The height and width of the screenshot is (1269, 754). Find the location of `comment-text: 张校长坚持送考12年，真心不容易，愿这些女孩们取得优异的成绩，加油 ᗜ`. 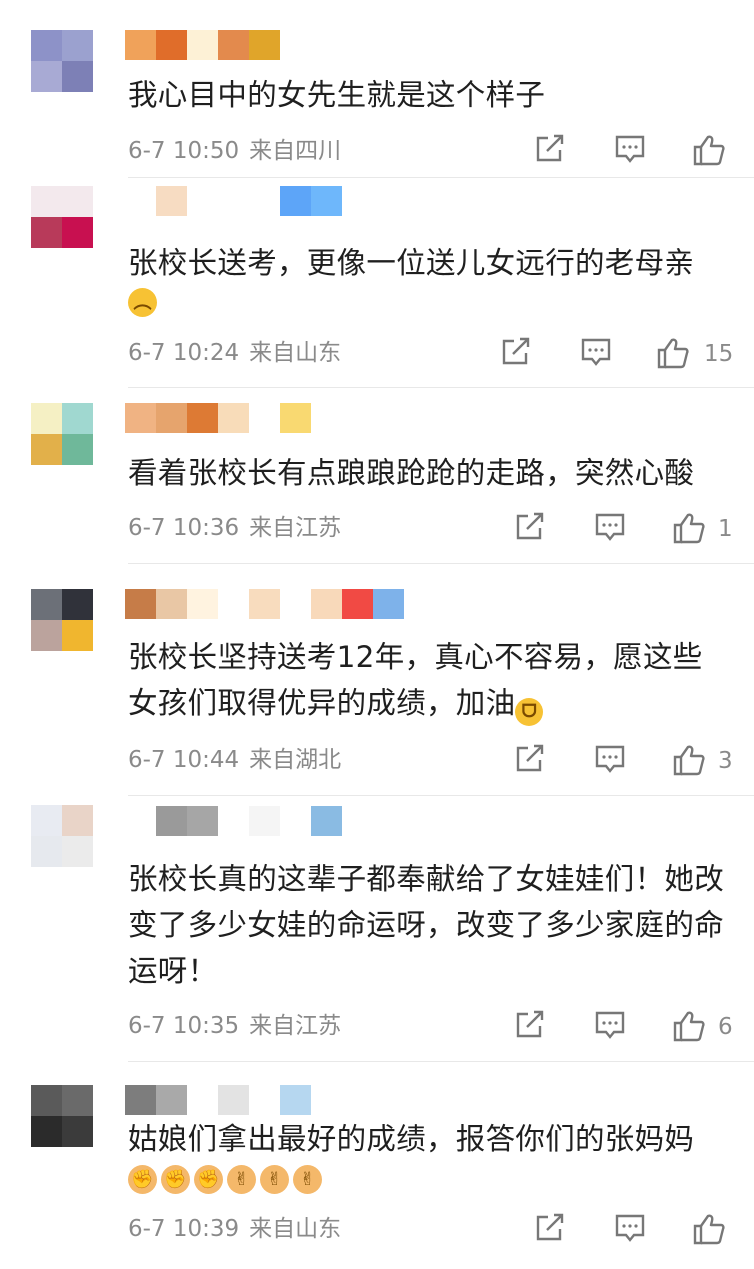

comment-text: 张校长坚持送考12年，真心不容易，愿这些女孩们取得优异的成绩，加油 ᗜ is located at coordinates (423, 680).